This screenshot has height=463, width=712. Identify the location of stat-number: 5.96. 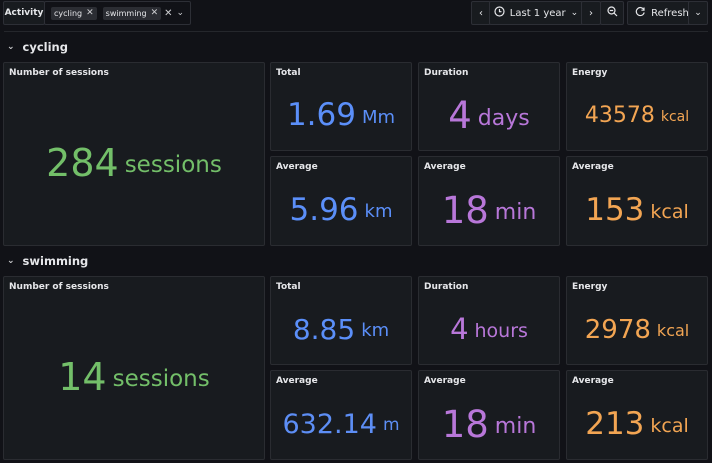
(324, 209).